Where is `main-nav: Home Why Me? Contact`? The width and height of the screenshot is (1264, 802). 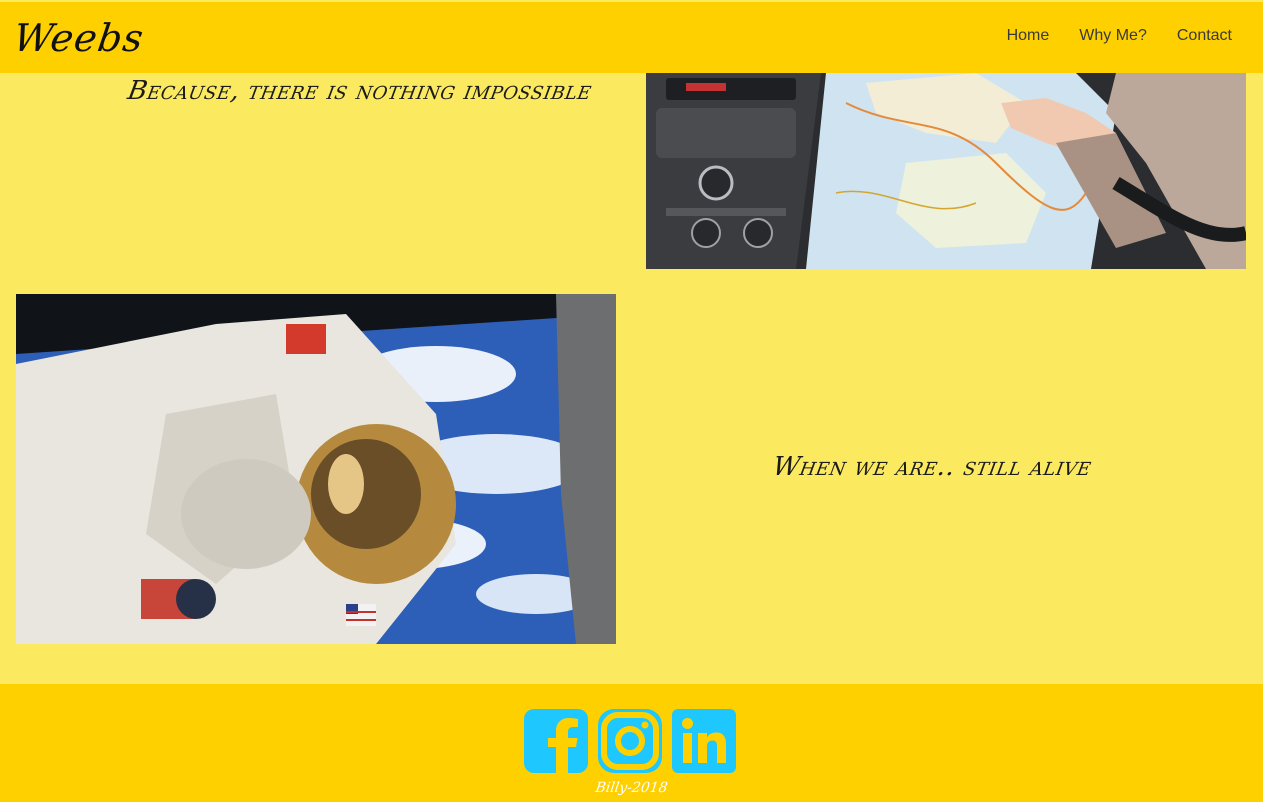
main-nav: Home Why Me? Contact is located at coordinates (1119, 36).